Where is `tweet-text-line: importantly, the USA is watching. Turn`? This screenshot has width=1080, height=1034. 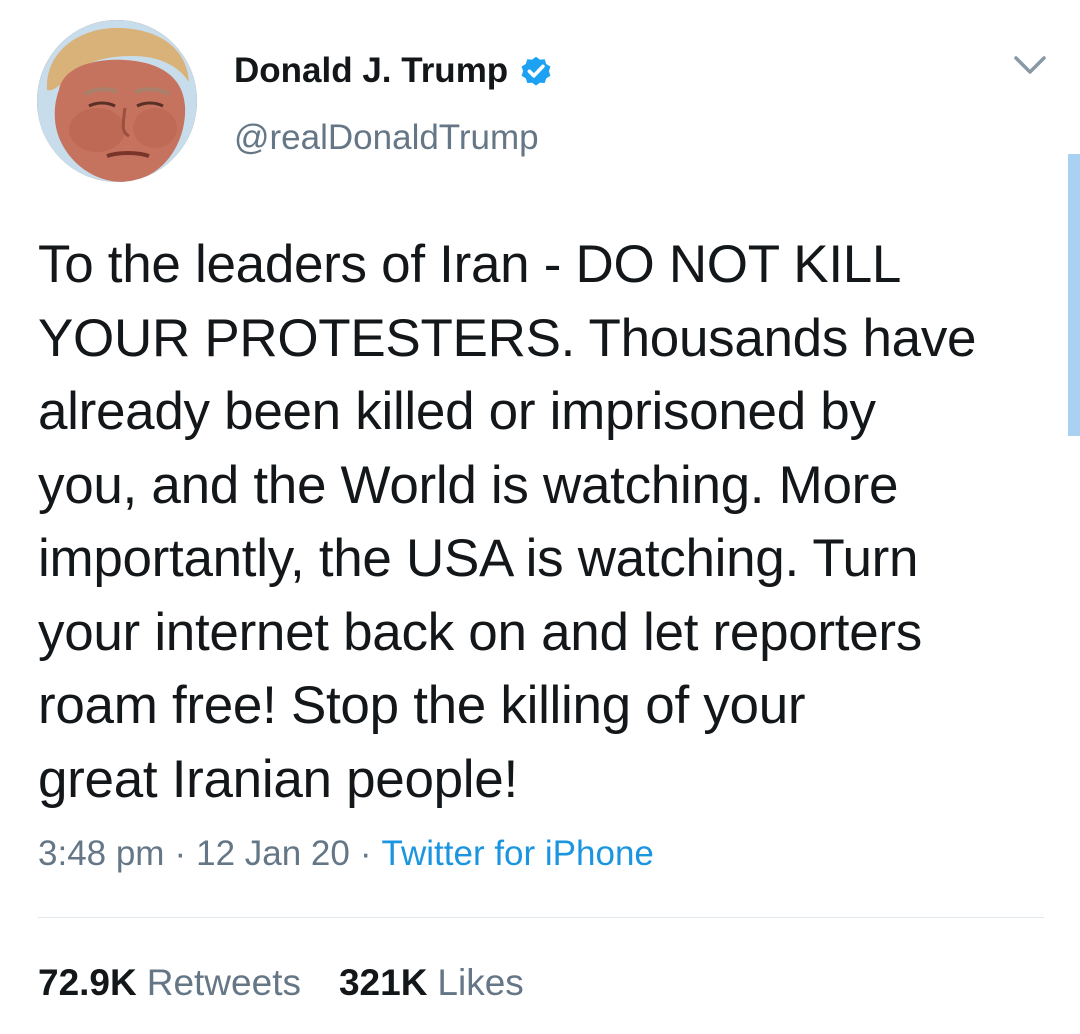 tweet-text-line: importantly, the USA is watching. Turn is located at coordinates (478, 558).